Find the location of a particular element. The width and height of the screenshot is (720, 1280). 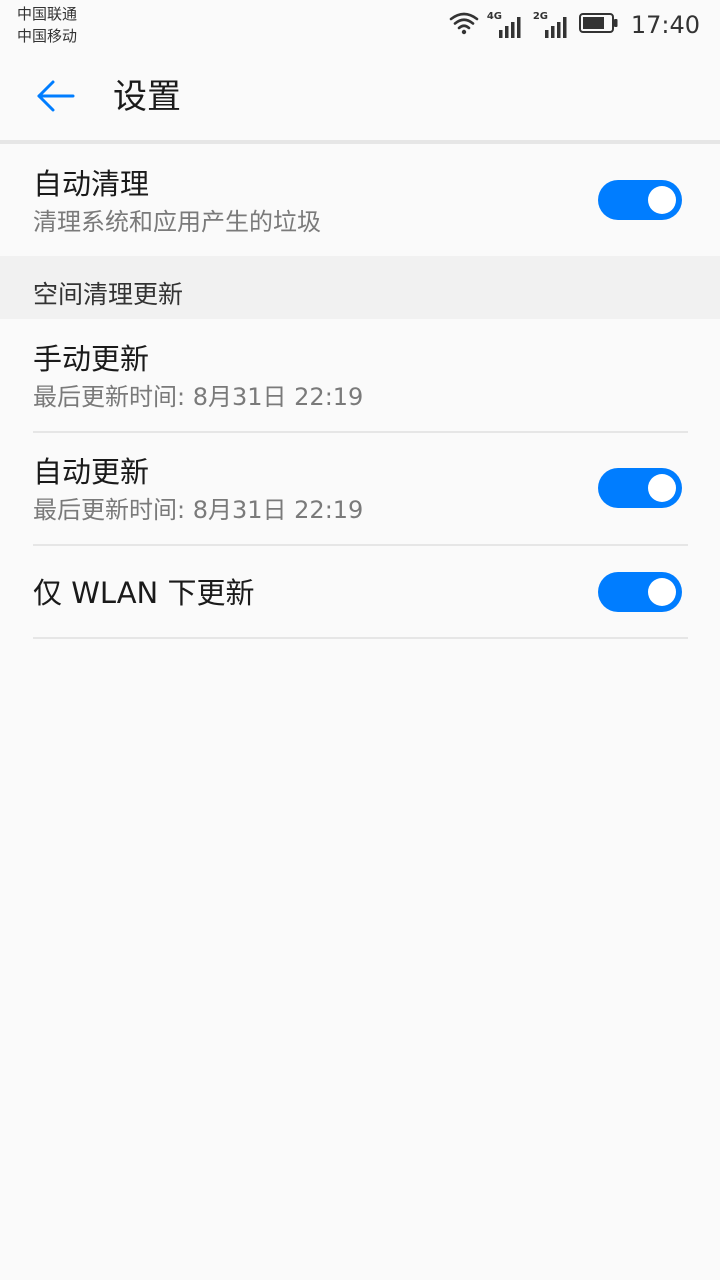

setting-subtitle: 清理系统和应用产生的垃圾 is located at coordinates (177, 222).